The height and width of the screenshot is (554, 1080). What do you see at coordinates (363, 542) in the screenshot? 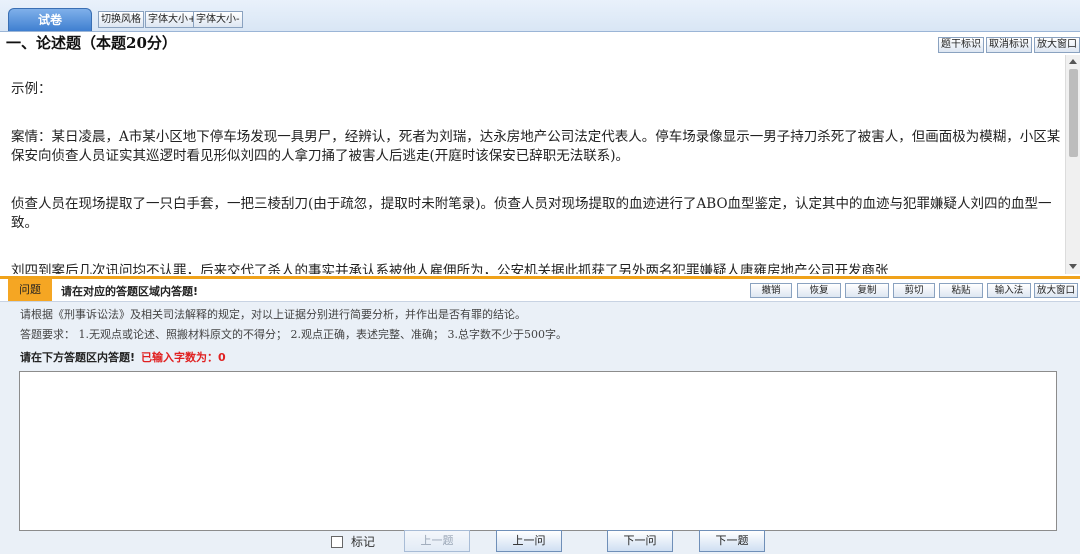
I see `mark-label: 标记` at bounding box center [363, 542].